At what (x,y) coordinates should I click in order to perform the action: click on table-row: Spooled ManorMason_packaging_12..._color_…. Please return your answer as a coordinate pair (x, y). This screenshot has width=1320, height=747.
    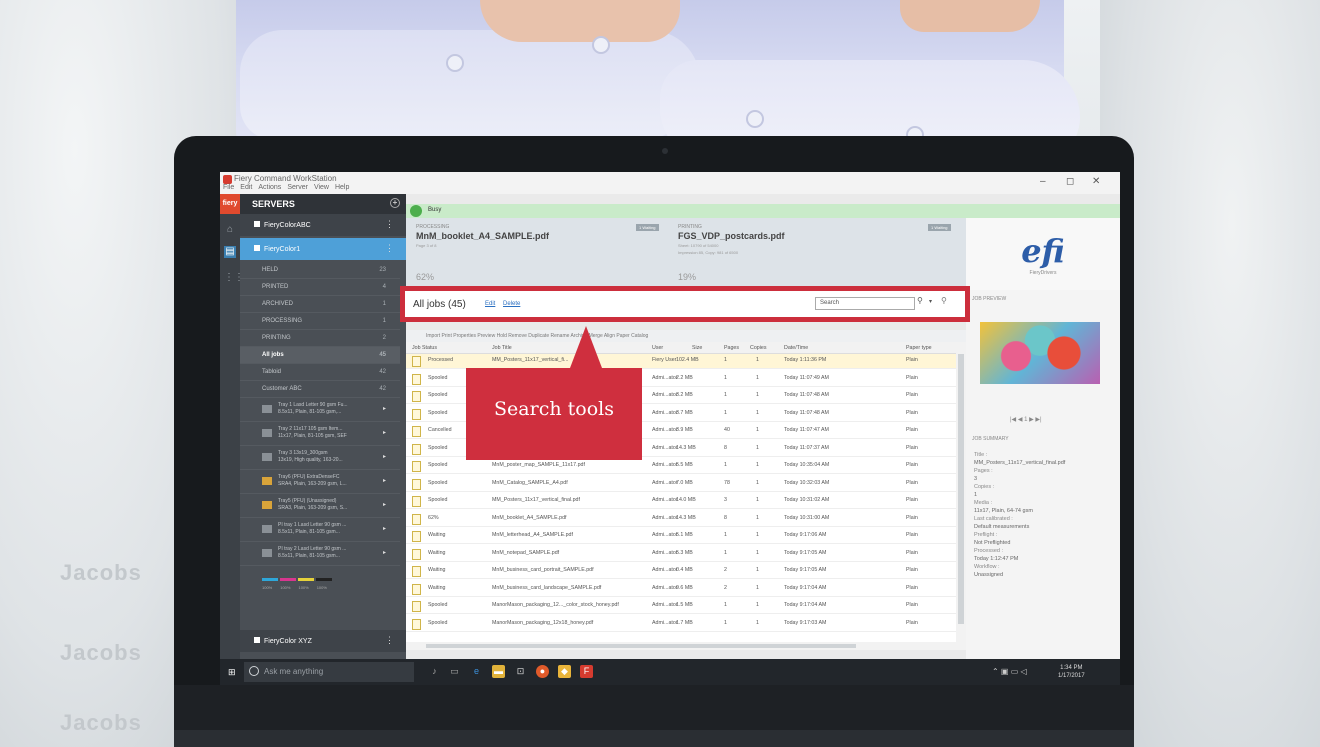
    Looking at the image, I should click on (681, 606).